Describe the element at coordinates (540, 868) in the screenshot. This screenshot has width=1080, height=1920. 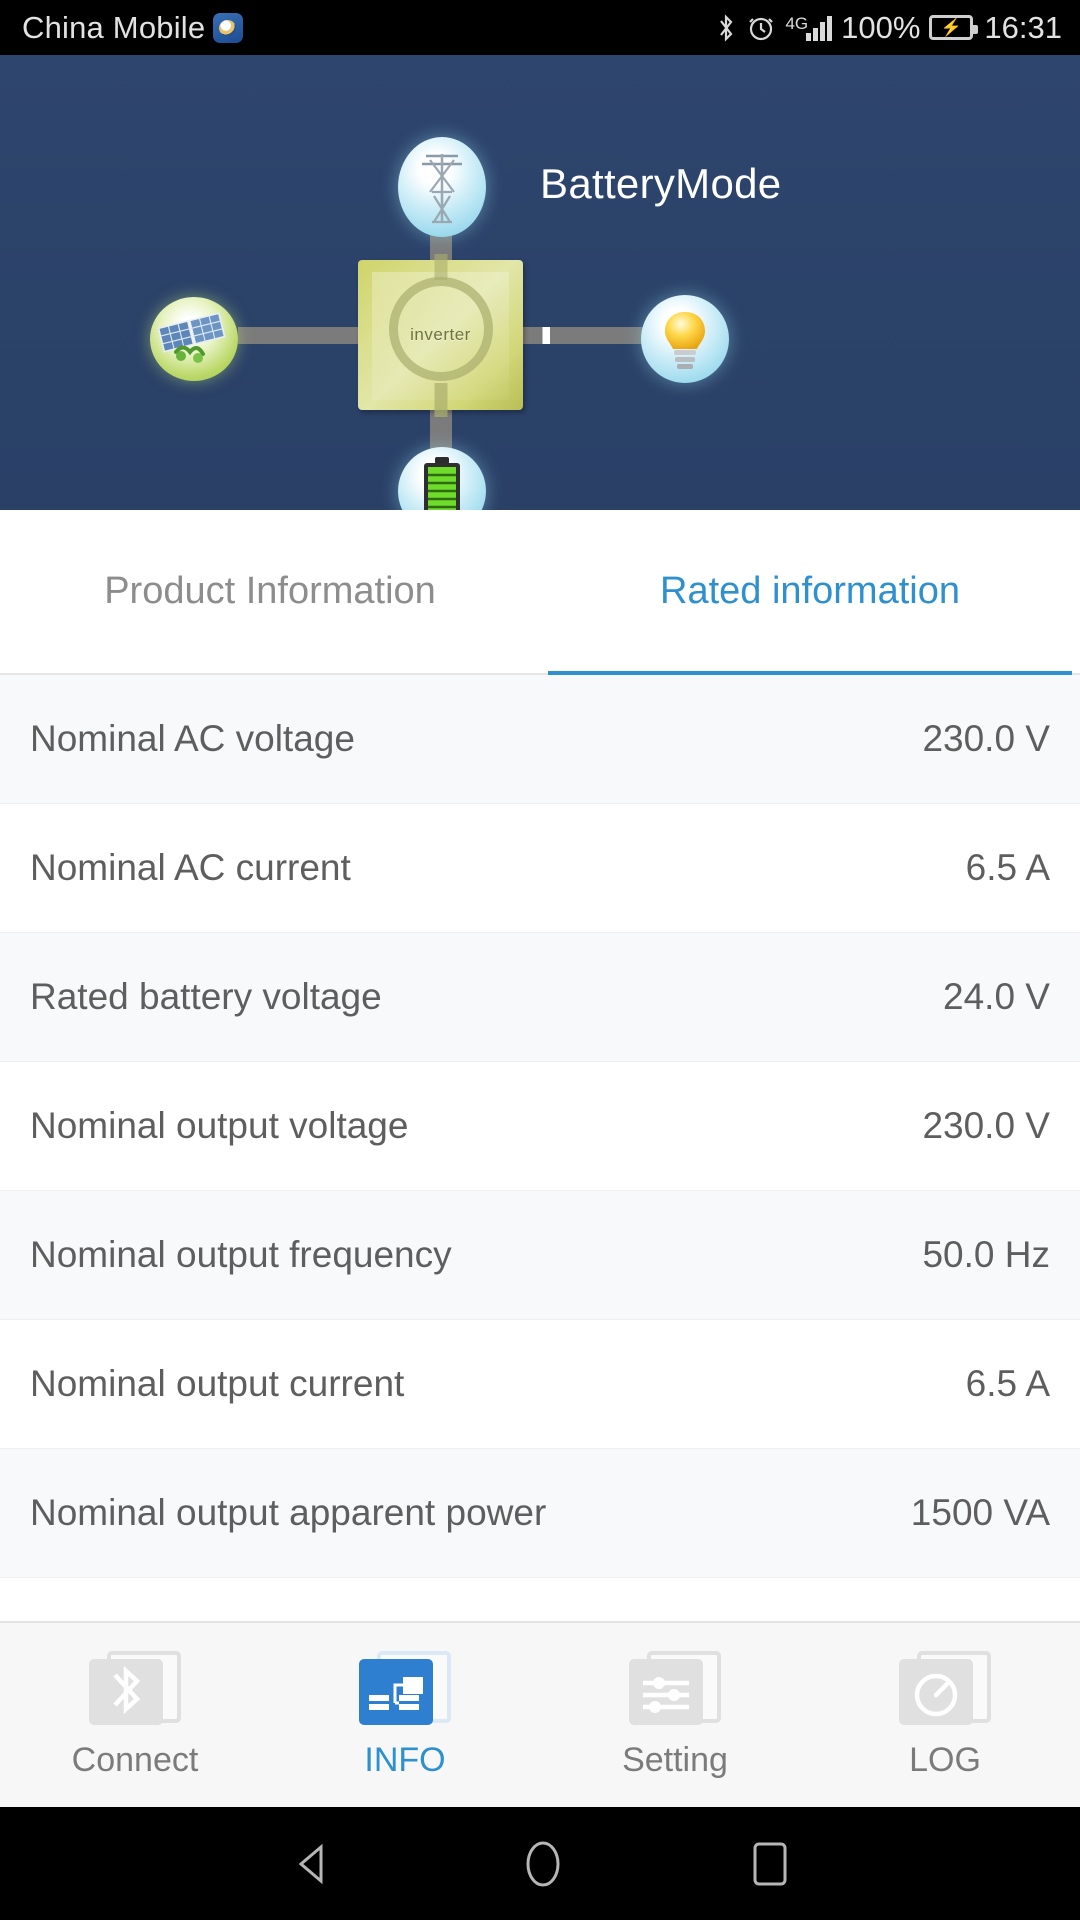
I see `table-row: Nominal AC current 6.5 A` at that location.